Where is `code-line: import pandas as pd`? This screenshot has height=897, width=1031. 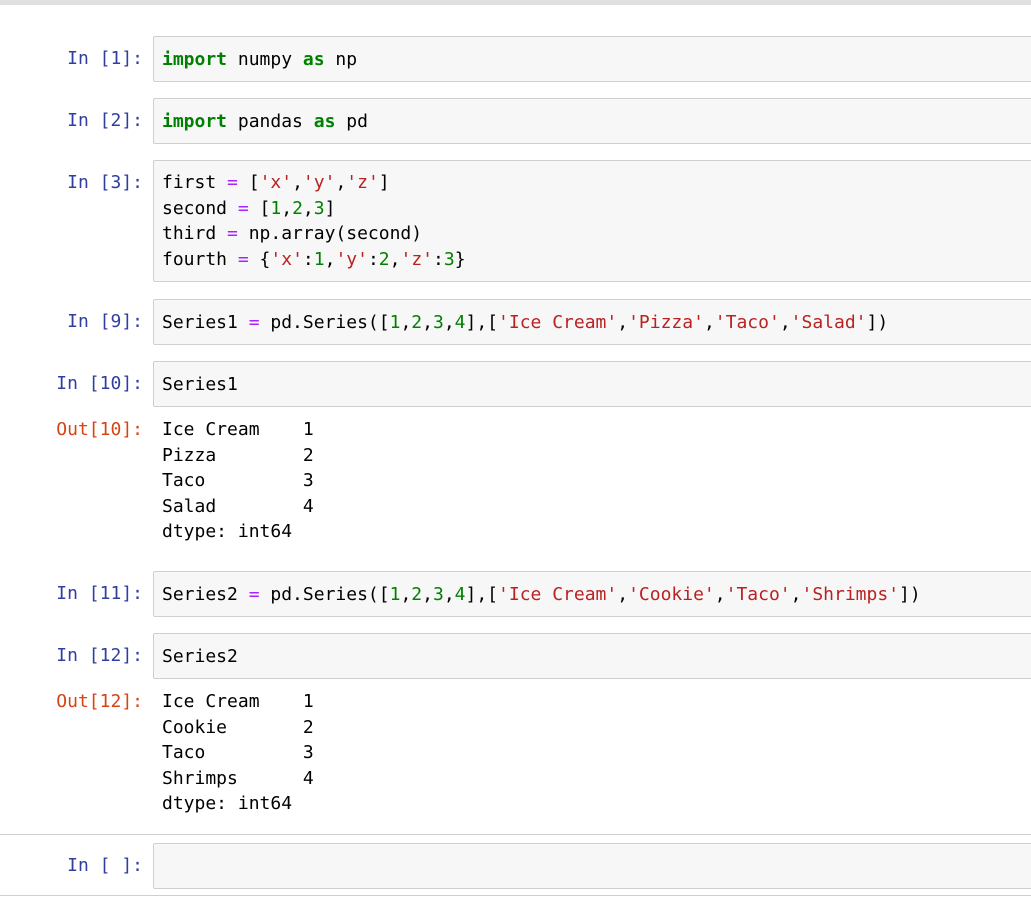 code-line: import pandas as pd is located at coordinates (265, 122).